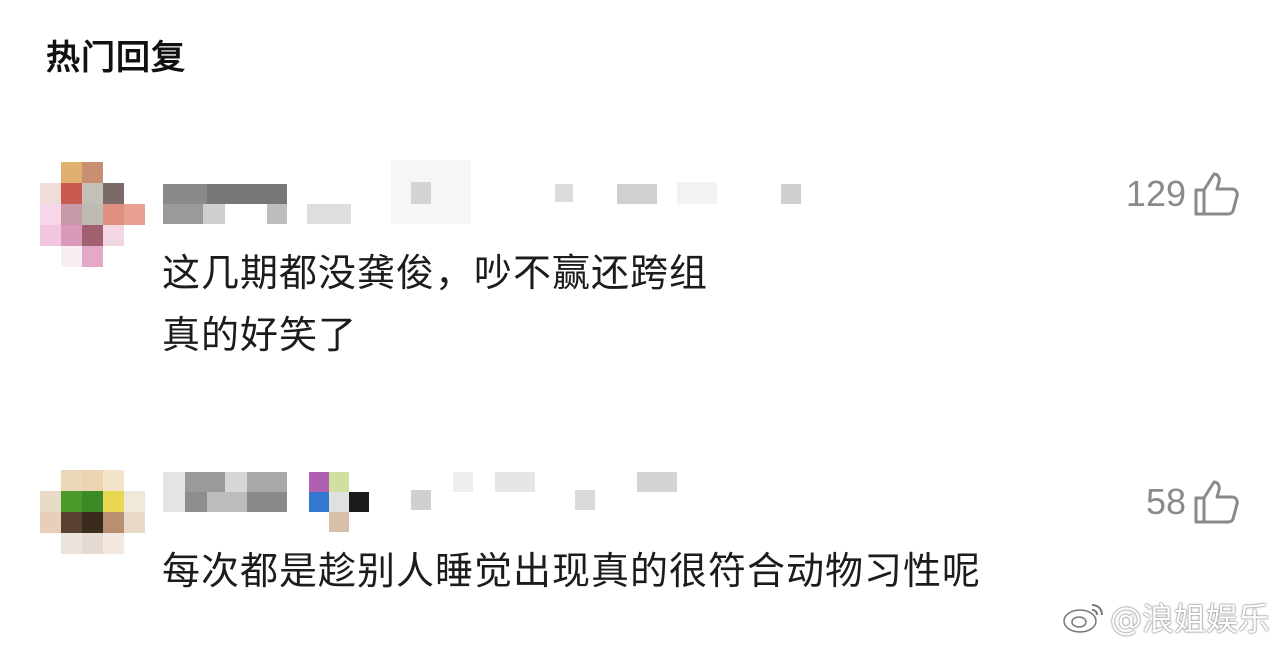 This screenshot has height=650, width=1284. Describe the element at coordinates (1083, 618) in the screenshot. I see `weibo-icon` at that location.